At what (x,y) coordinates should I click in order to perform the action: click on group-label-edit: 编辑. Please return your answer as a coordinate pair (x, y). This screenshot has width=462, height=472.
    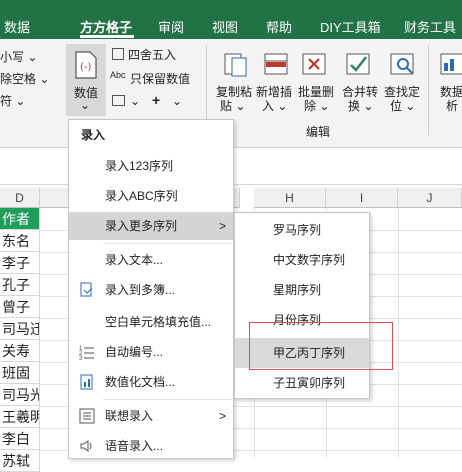
    Looking at the image, I should click on (318, 132).